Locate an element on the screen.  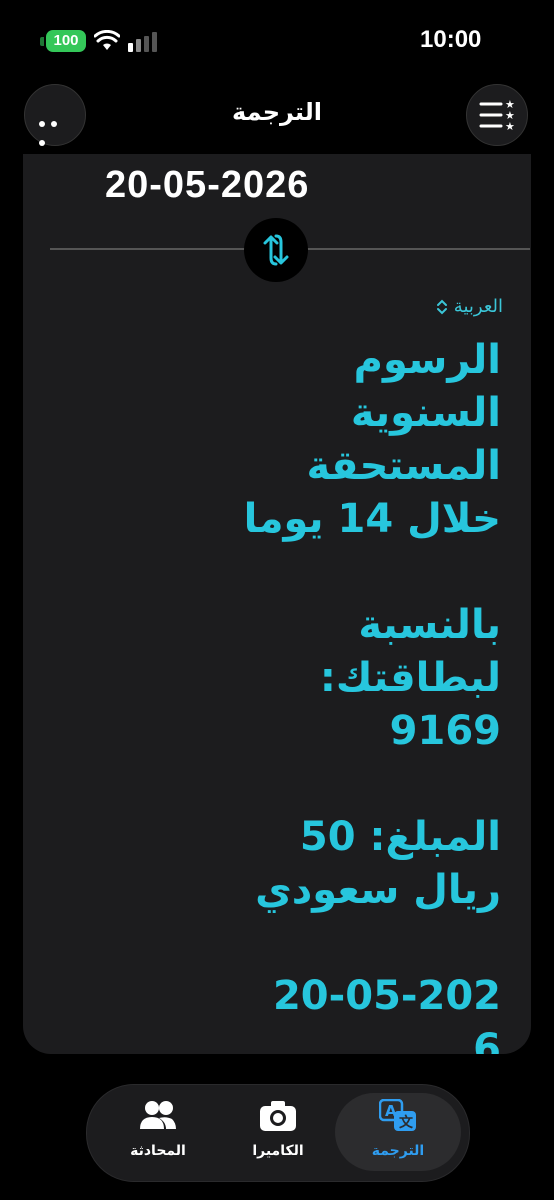
battery-indicator: 100 is located at coordinates (66, 41).